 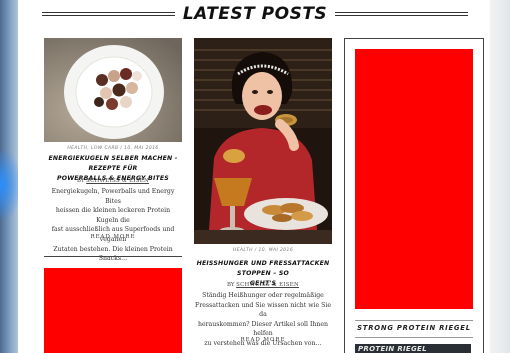 I want to click on section-heading: LATEST POSTS, so click(x=255, y=14).